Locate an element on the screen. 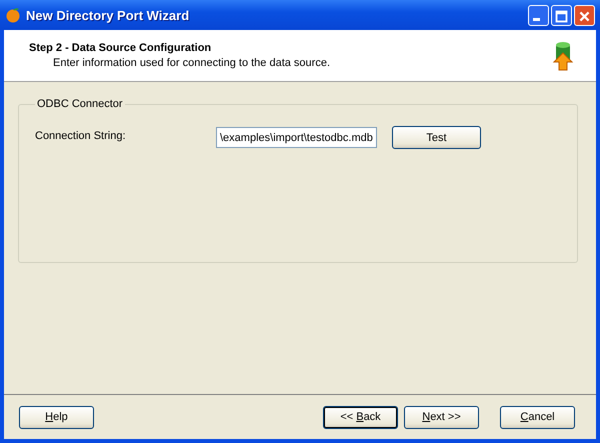 This screenshot has height=443, width=600. wizard-button: Help is located at coordinates (56, 417).